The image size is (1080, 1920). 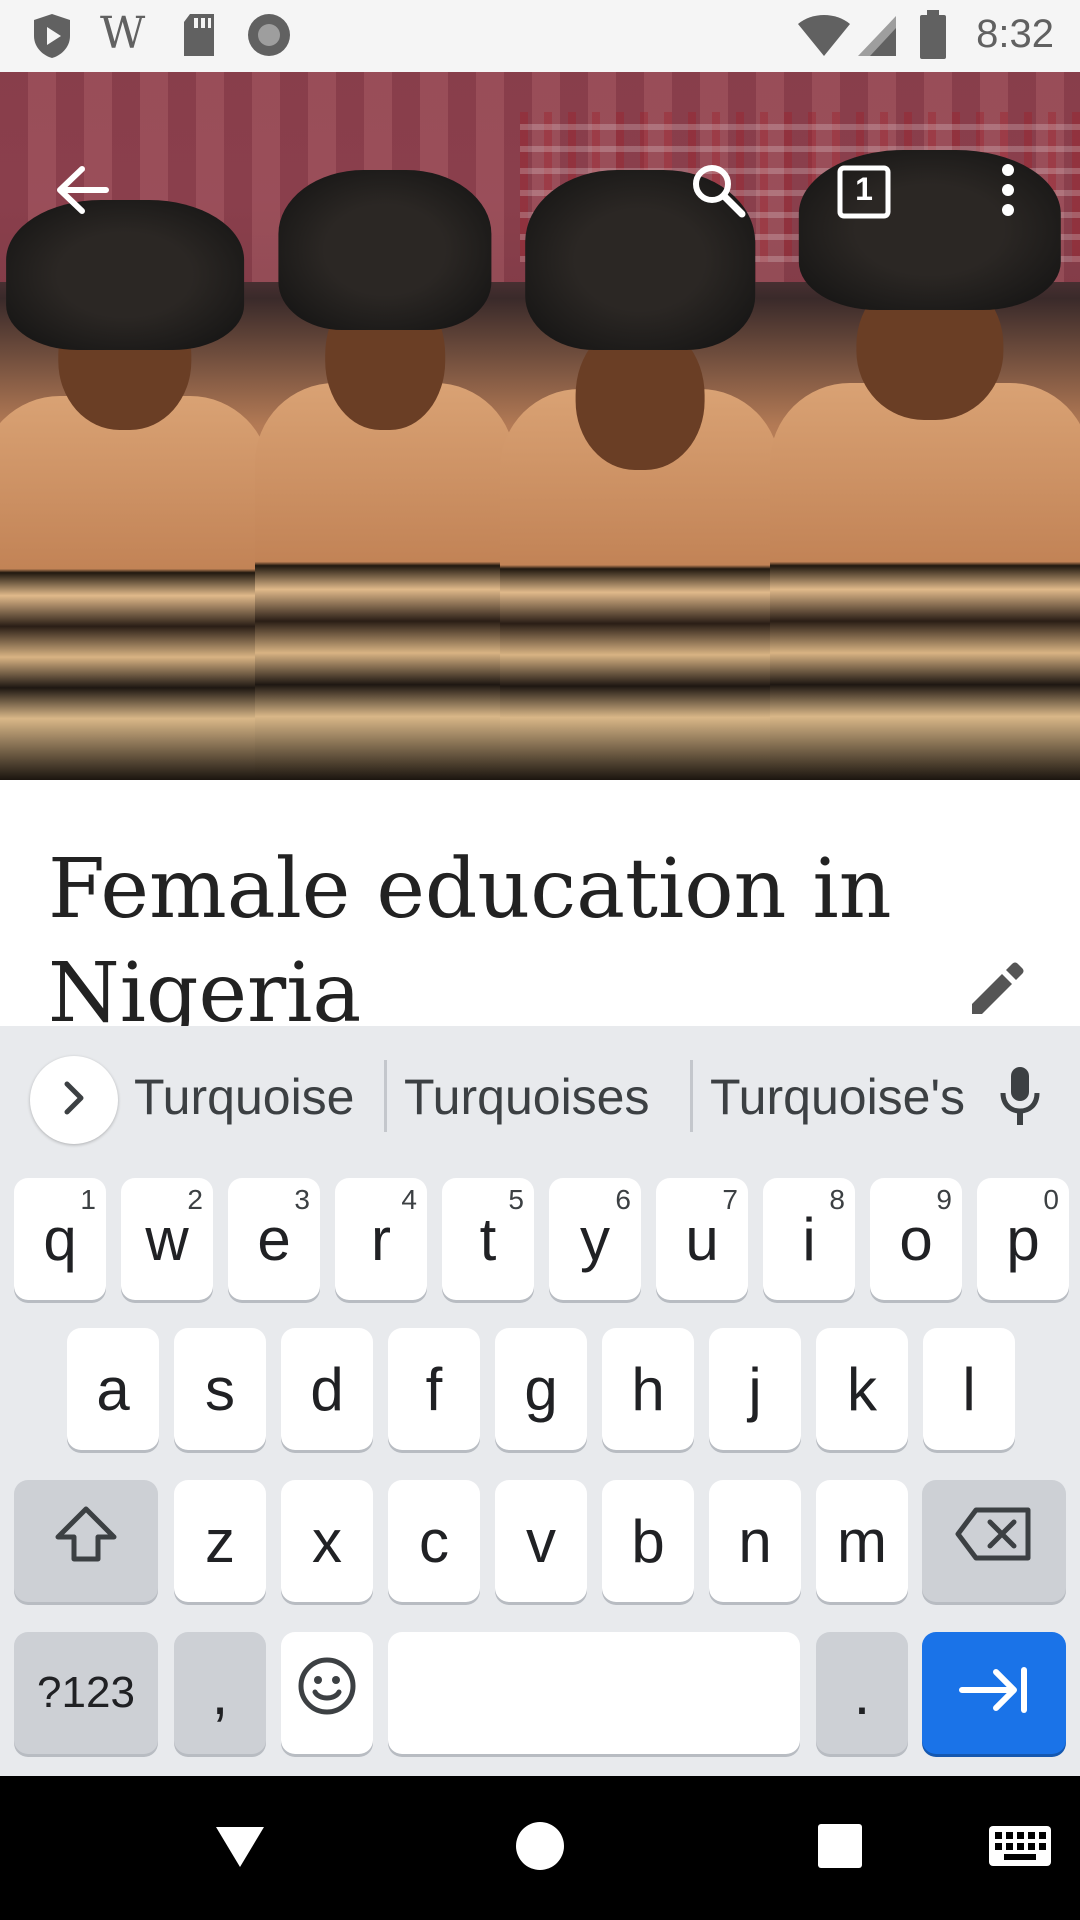 What do you see at coordinates (969, 1389) in the screenshot?
I see `key-l: l` at bounding box center [969, 1389].